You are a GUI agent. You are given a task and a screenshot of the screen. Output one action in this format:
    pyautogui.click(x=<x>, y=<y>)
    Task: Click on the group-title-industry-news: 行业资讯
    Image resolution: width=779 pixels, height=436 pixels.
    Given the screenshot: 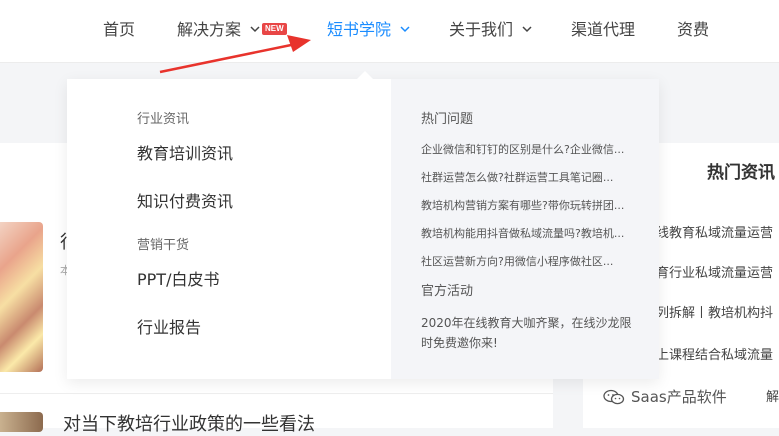 What is the action you would take?
    pyautogui.click(x=163, y=119)
    